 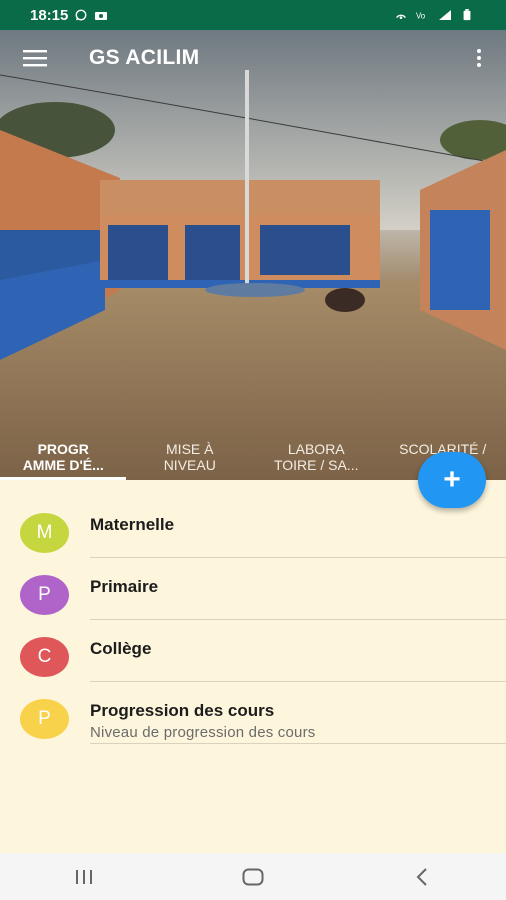 What do you see at coordinates (316, 449) in the screenshot?
I see `tab-label: LABORA` at bounding box center [316, 449].